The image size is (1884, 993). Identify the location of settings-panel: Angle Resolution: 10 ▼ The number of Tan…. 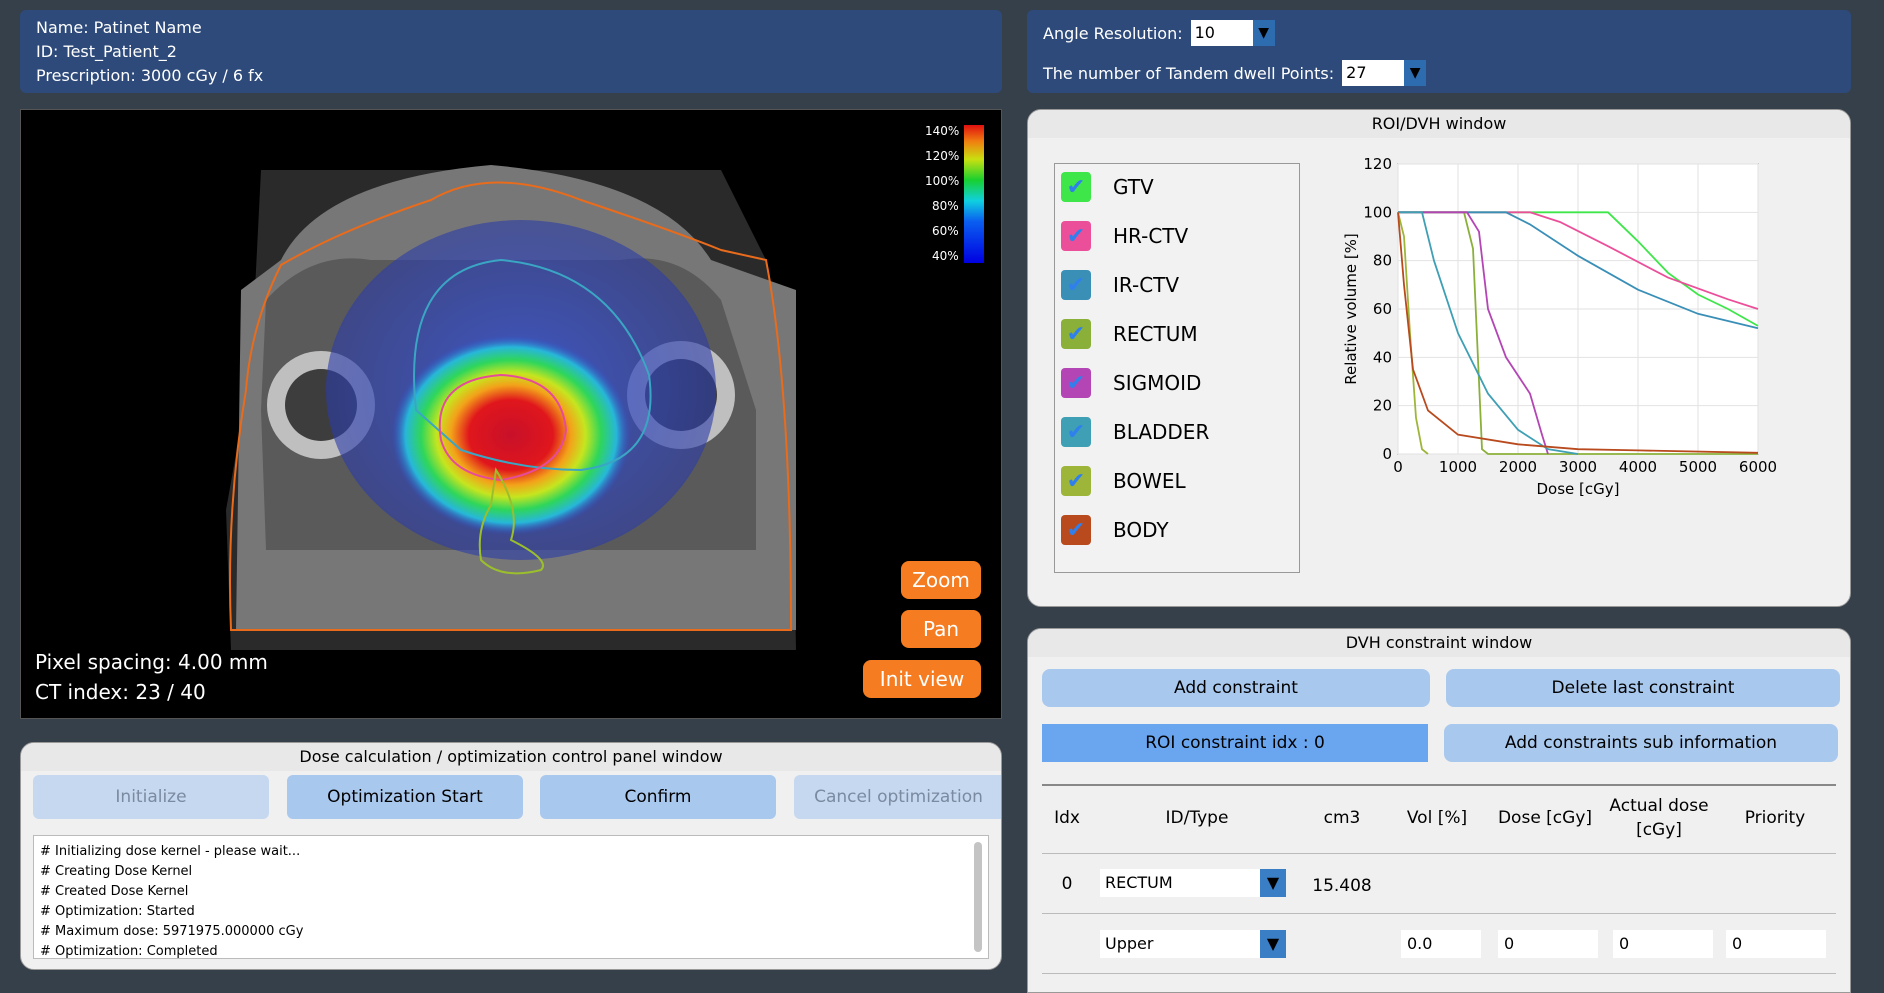
(1439, 51).